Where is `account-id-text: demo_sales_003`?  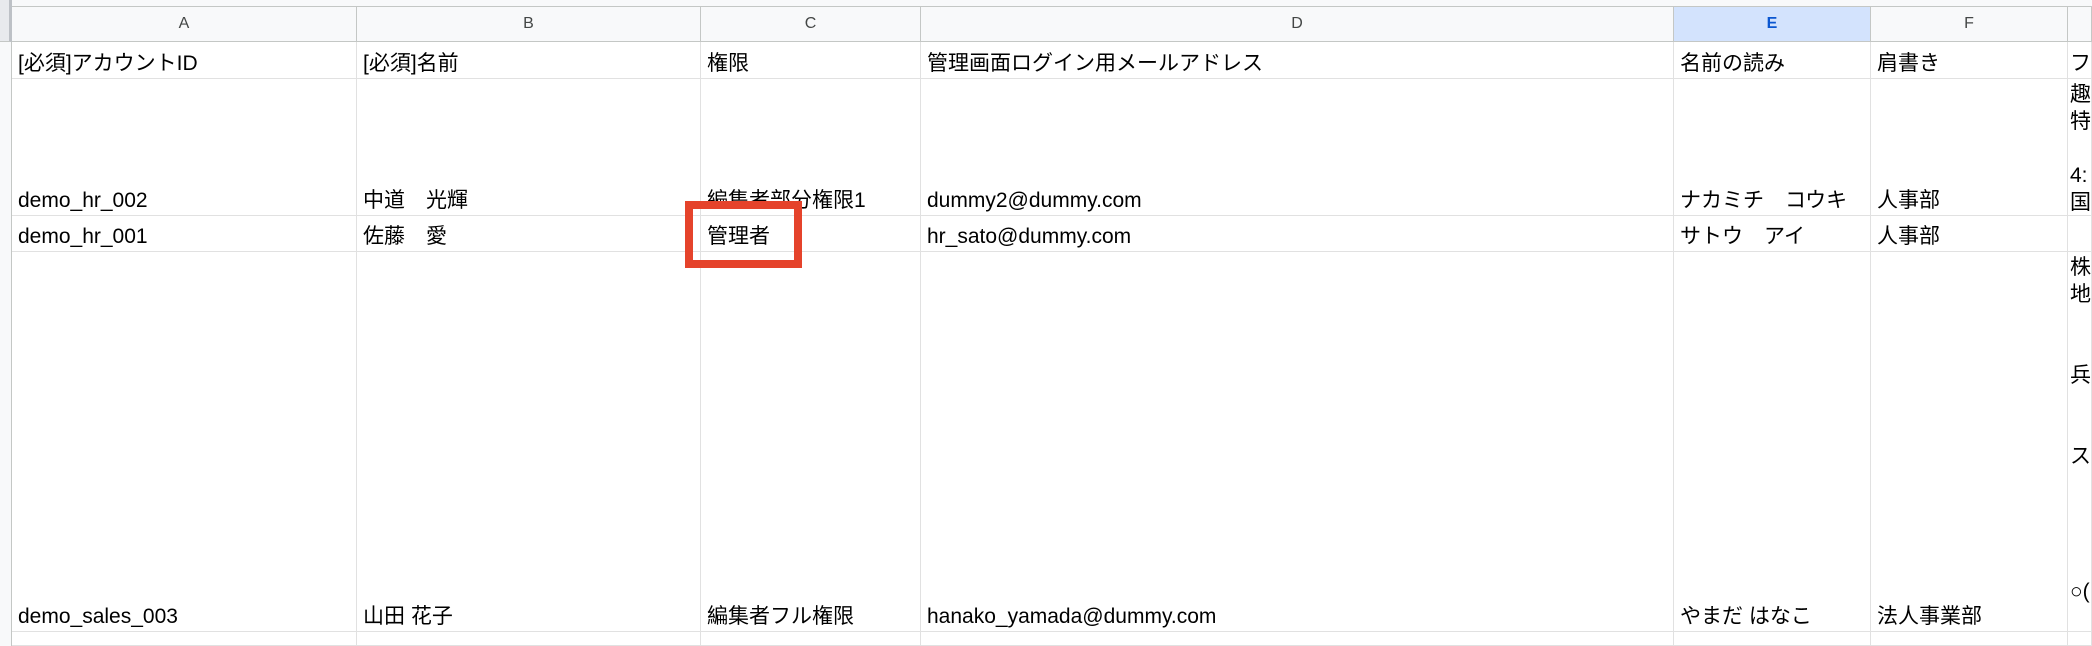 account-id-text: demo_sales_003 is located at coordinates (98, 616).